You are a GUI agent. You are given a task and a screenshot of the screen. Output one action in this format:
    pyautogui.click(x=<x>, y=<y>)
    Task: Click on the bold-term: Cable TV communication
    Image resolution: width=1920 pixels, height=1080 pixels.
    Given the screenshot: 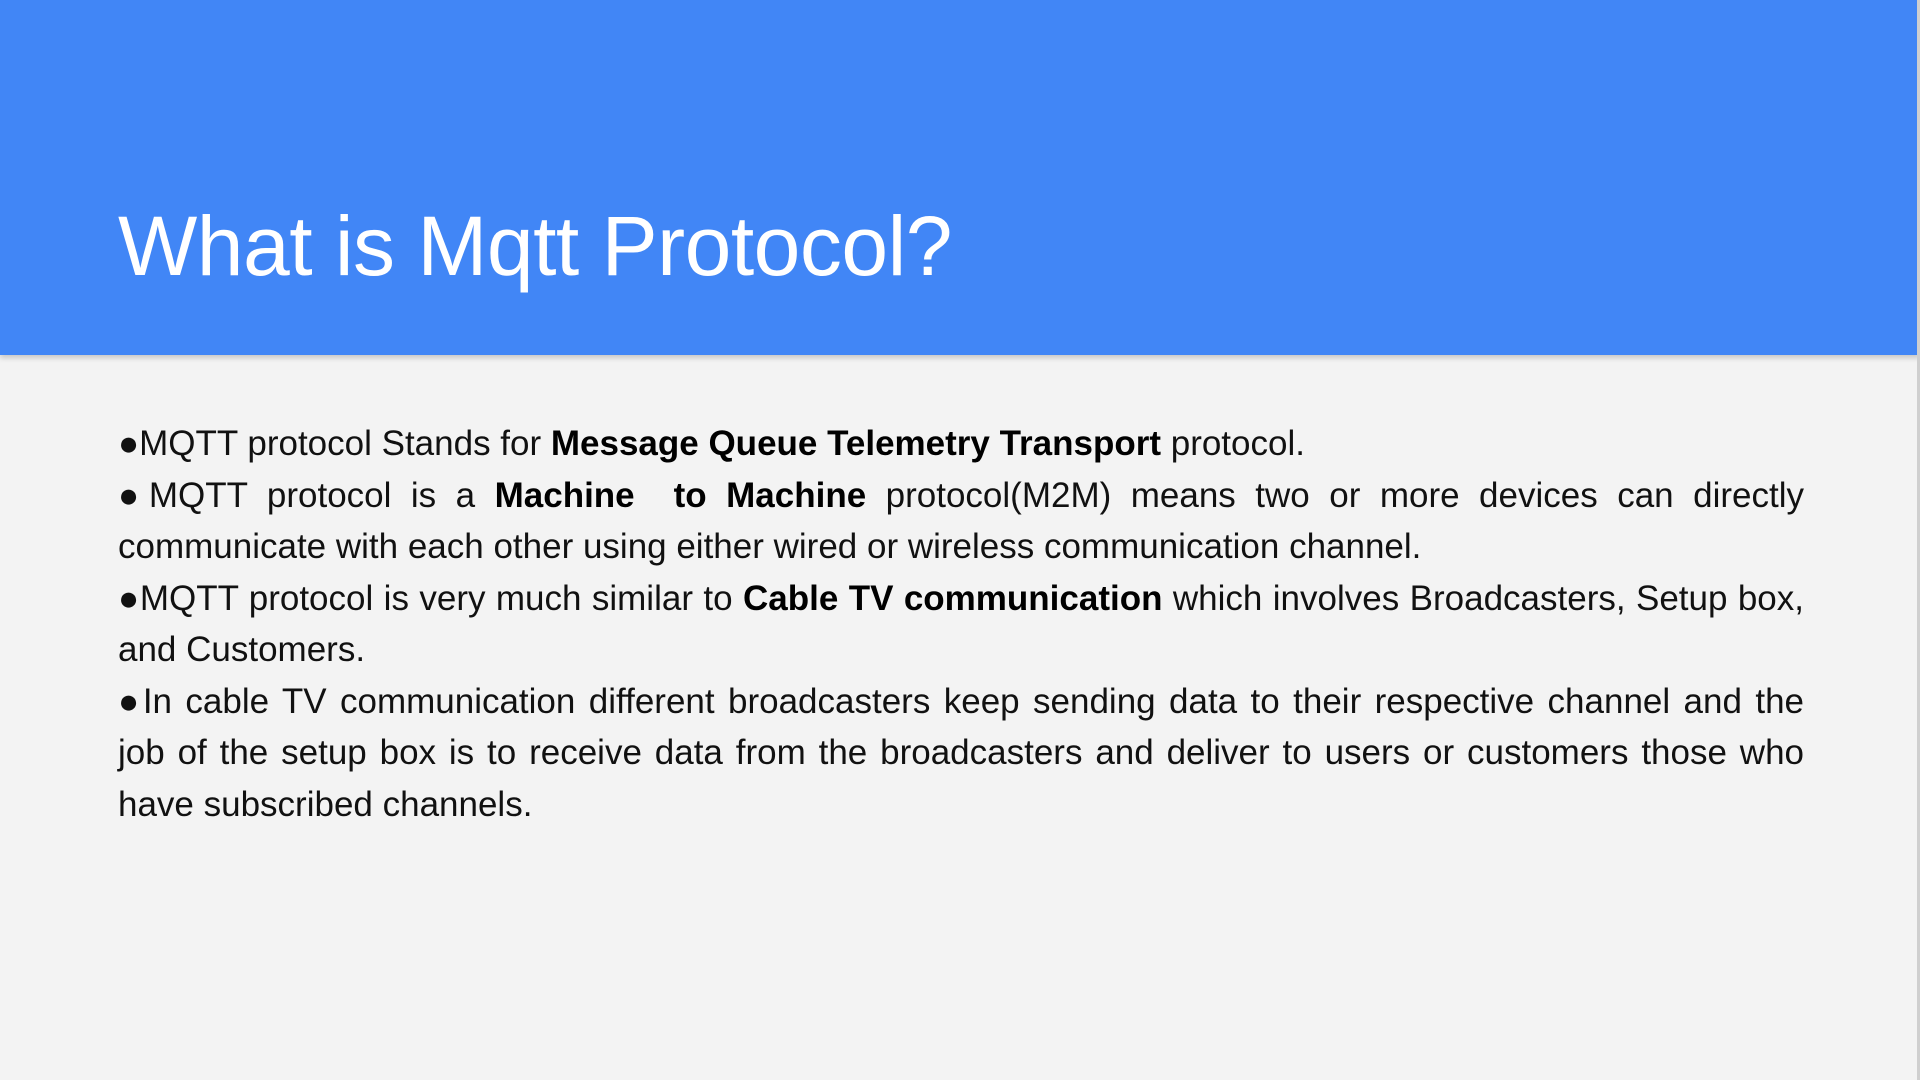 What is the action you would take?
    pyautogui.click(x=952, y=598)
    